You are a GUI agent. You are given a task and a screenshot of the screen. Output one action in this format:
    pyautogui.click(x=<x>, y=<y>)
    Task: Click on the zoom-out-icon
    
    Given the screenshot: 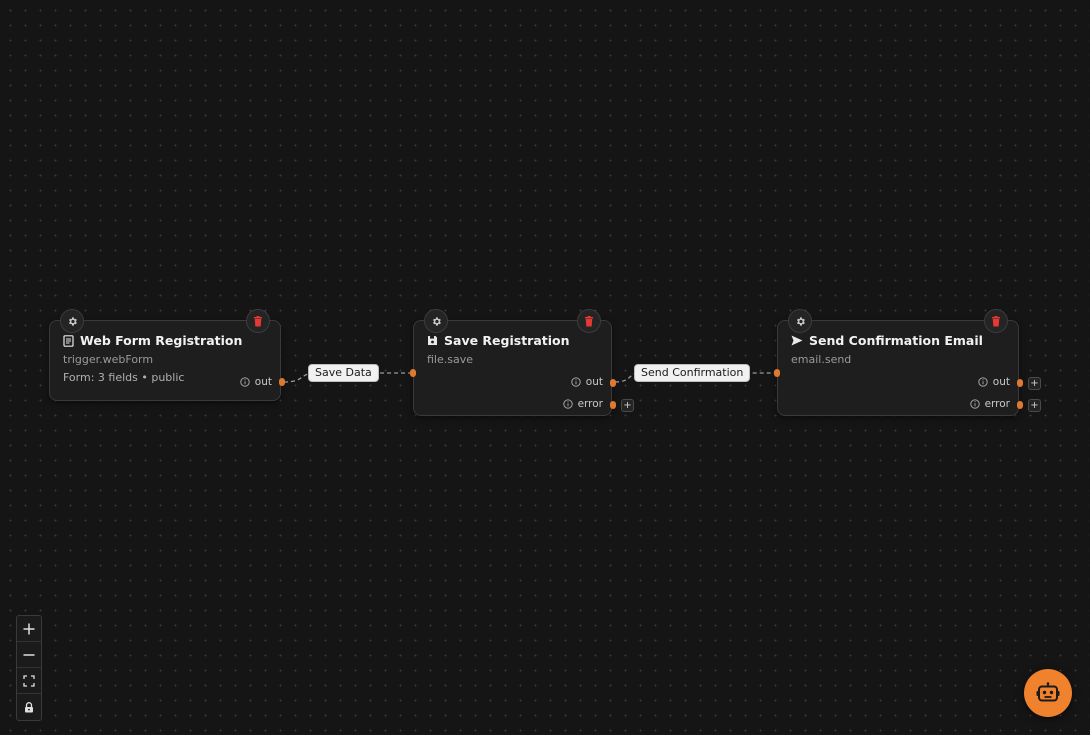 What is the action you would take?
    pyautogui.click(x=29, y=654)
    